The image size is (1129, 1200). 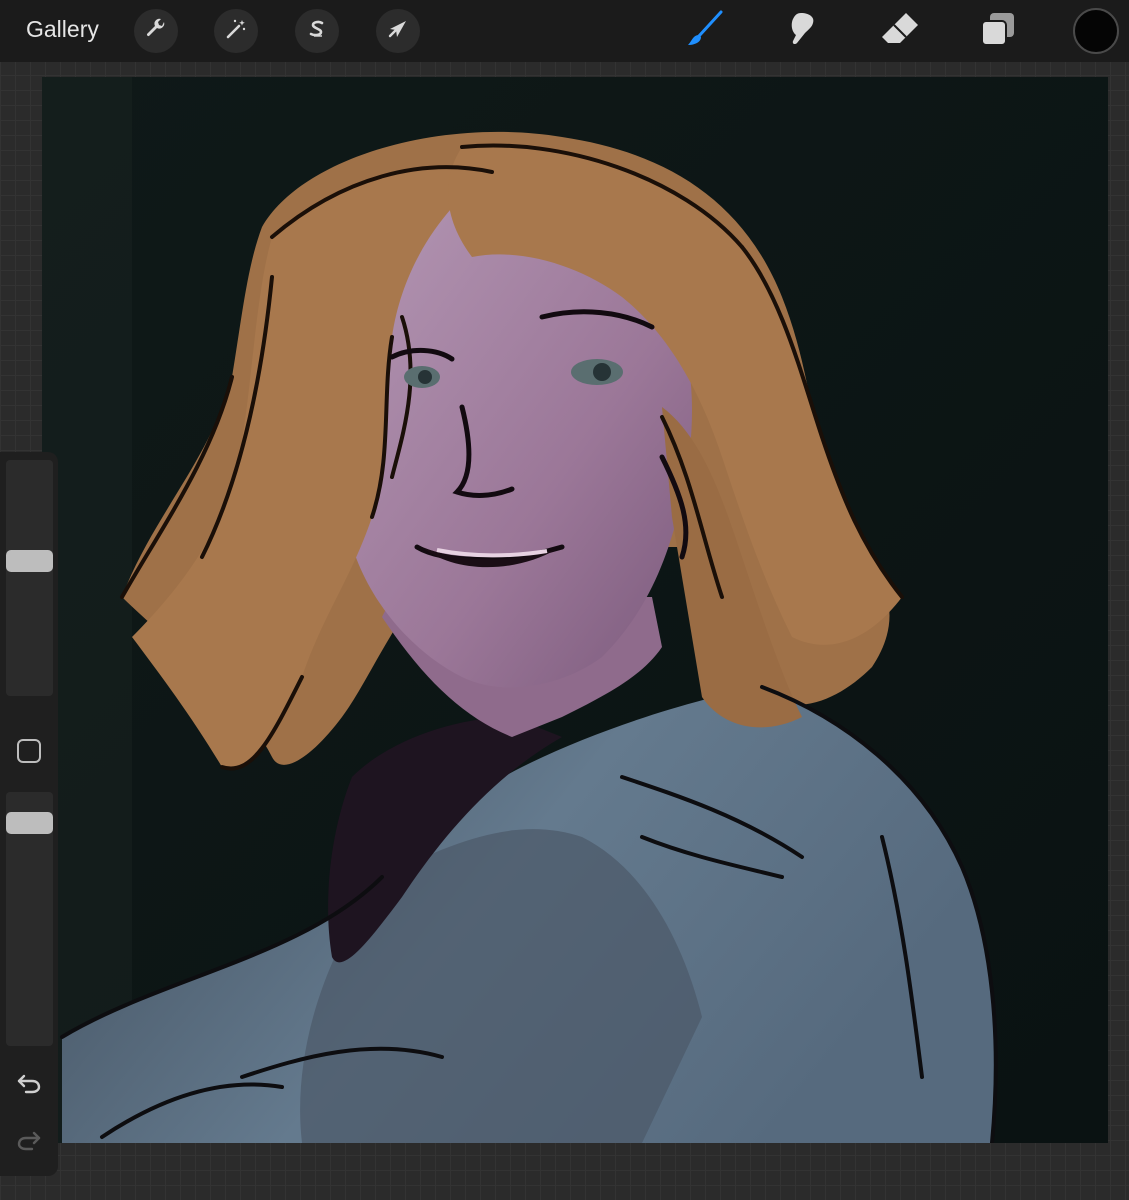 I want to click on cursor-arrow-icon, so click(x=398, y=31).